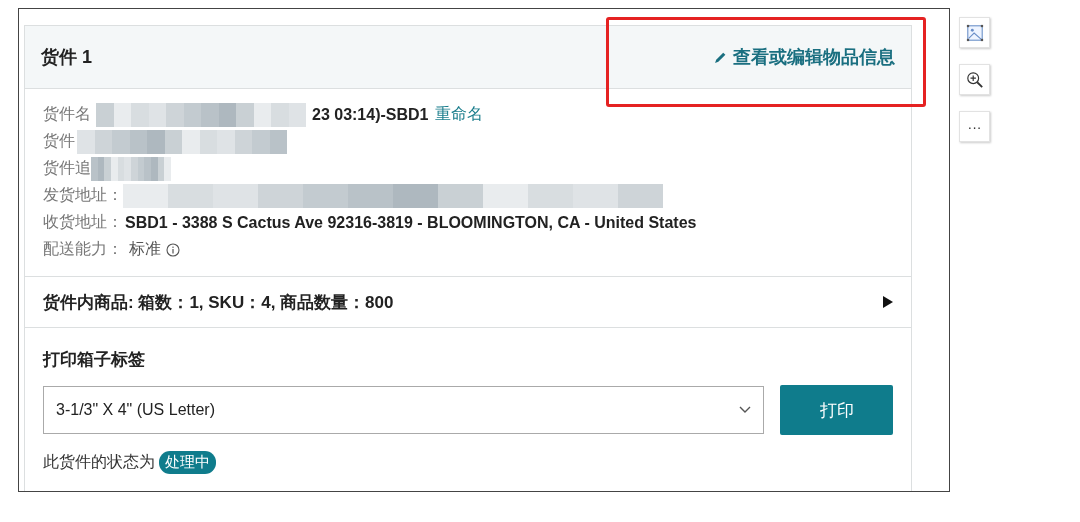 This screenshot has height=522, width=1080. Describe the element at coordinates (218, 302) in the screenshot. I see `contents-summary: 货件内商品: 箱数：1, SKU：4, 商品数量：800` at that location.